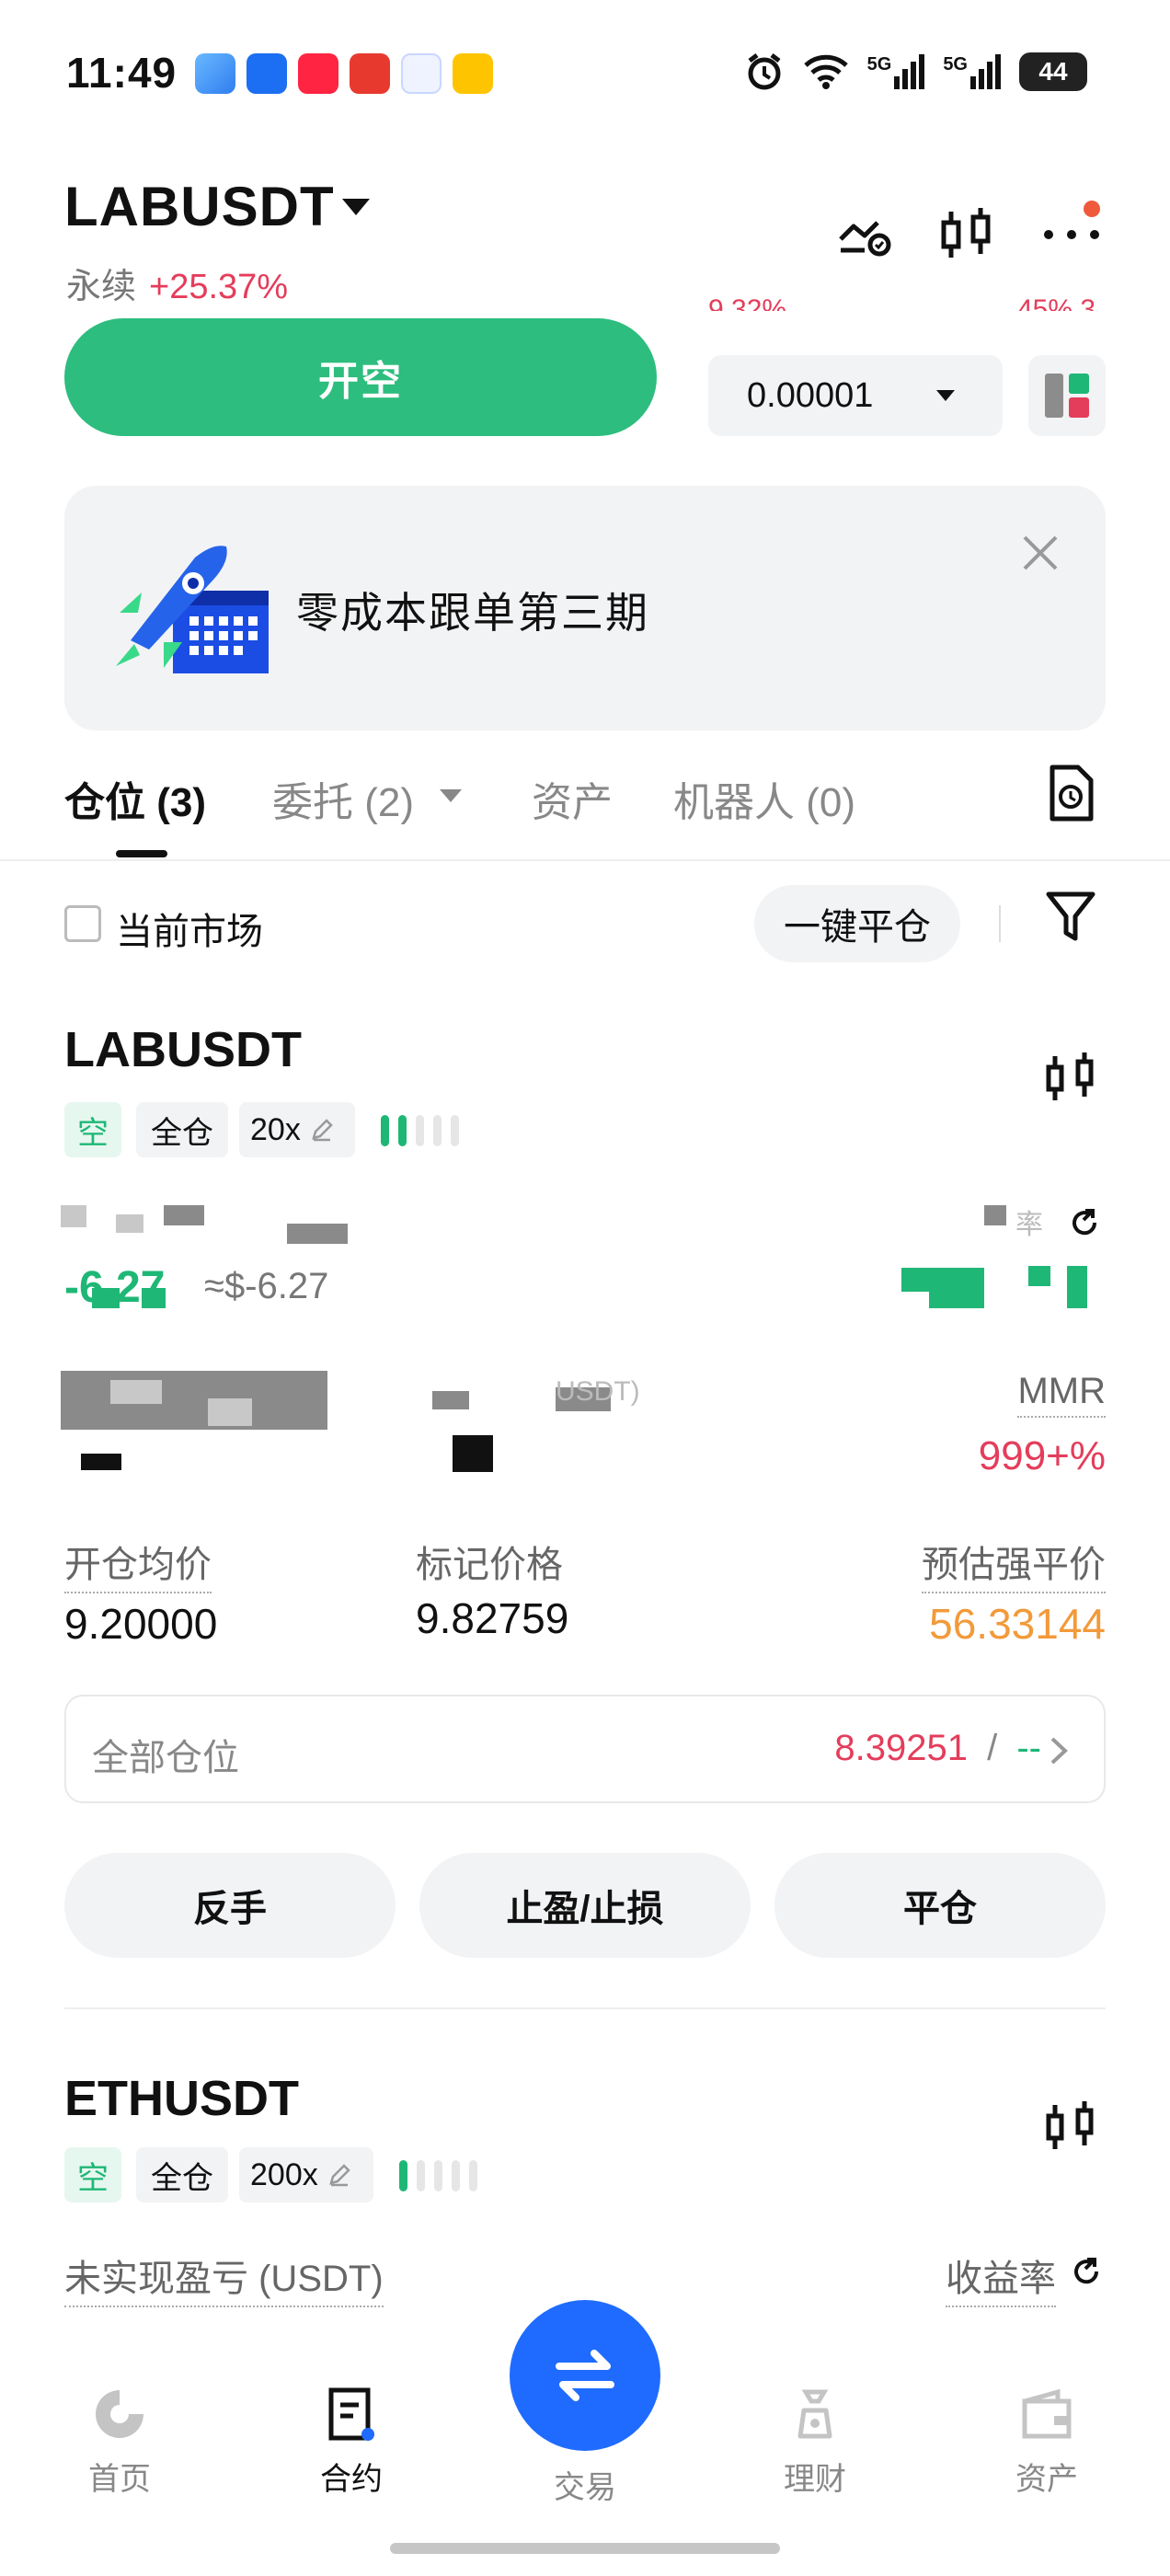 The image size is (1170, 2576). I want to click on reverse-button: 反手, so click(230, 1905).